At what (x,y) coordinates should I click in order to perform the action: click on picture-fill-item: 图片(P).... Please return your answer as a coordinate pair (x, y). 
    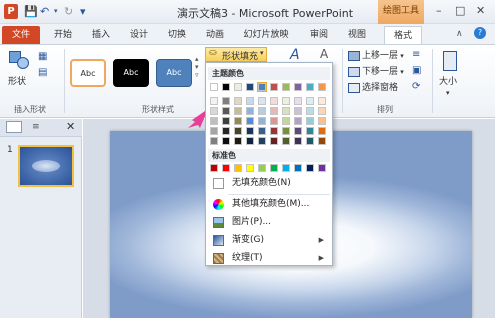
    Looking at the image, I should click on (269, 222).